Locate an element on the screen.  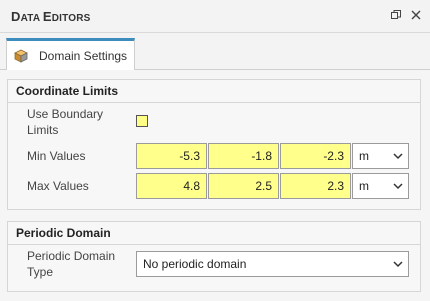
use-boundary-limits-checkbox is located at coordinates (142, 121).